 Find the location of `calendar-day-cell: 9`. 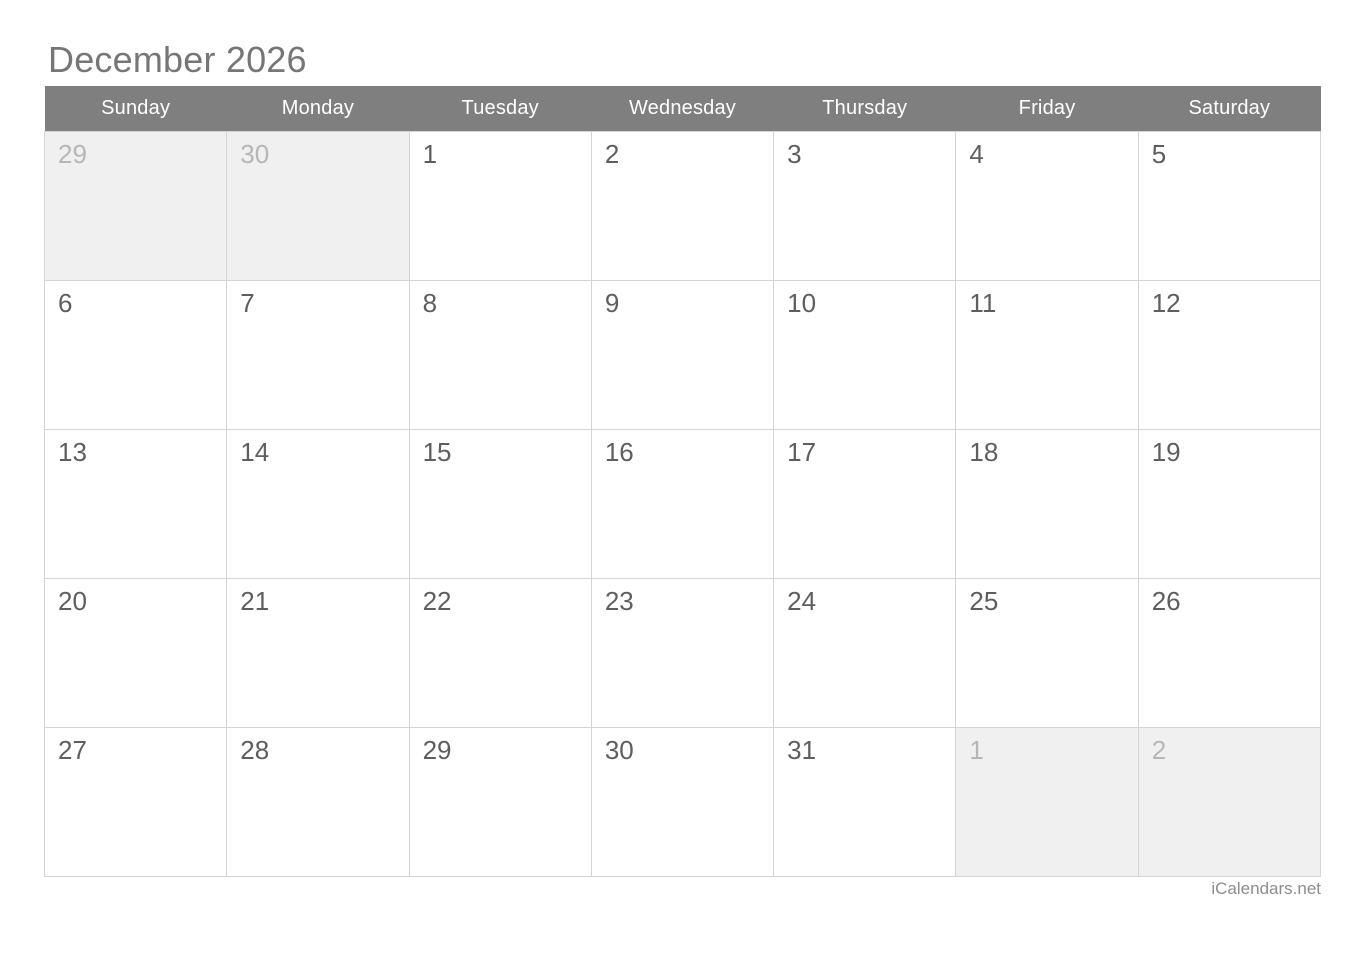

calendar-day-cell: 9 is located at coordinates (682, 354).